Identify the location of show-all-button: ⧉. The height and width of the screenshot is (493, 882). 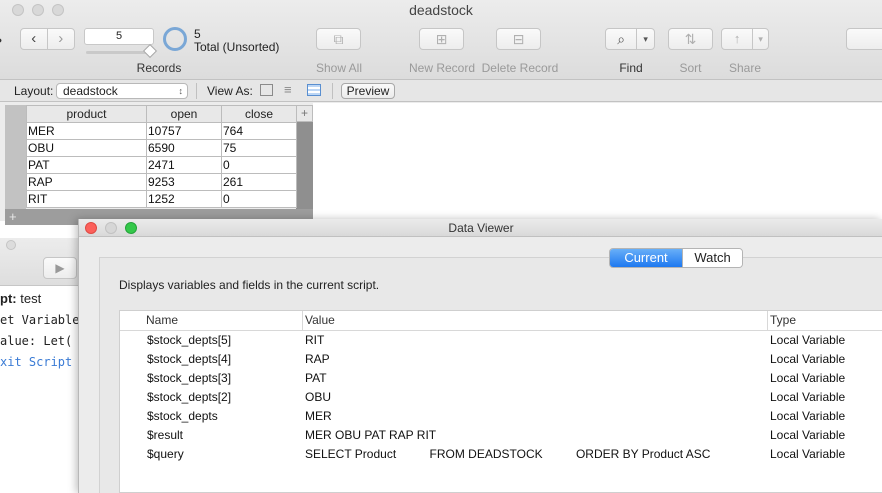
(338, 39).